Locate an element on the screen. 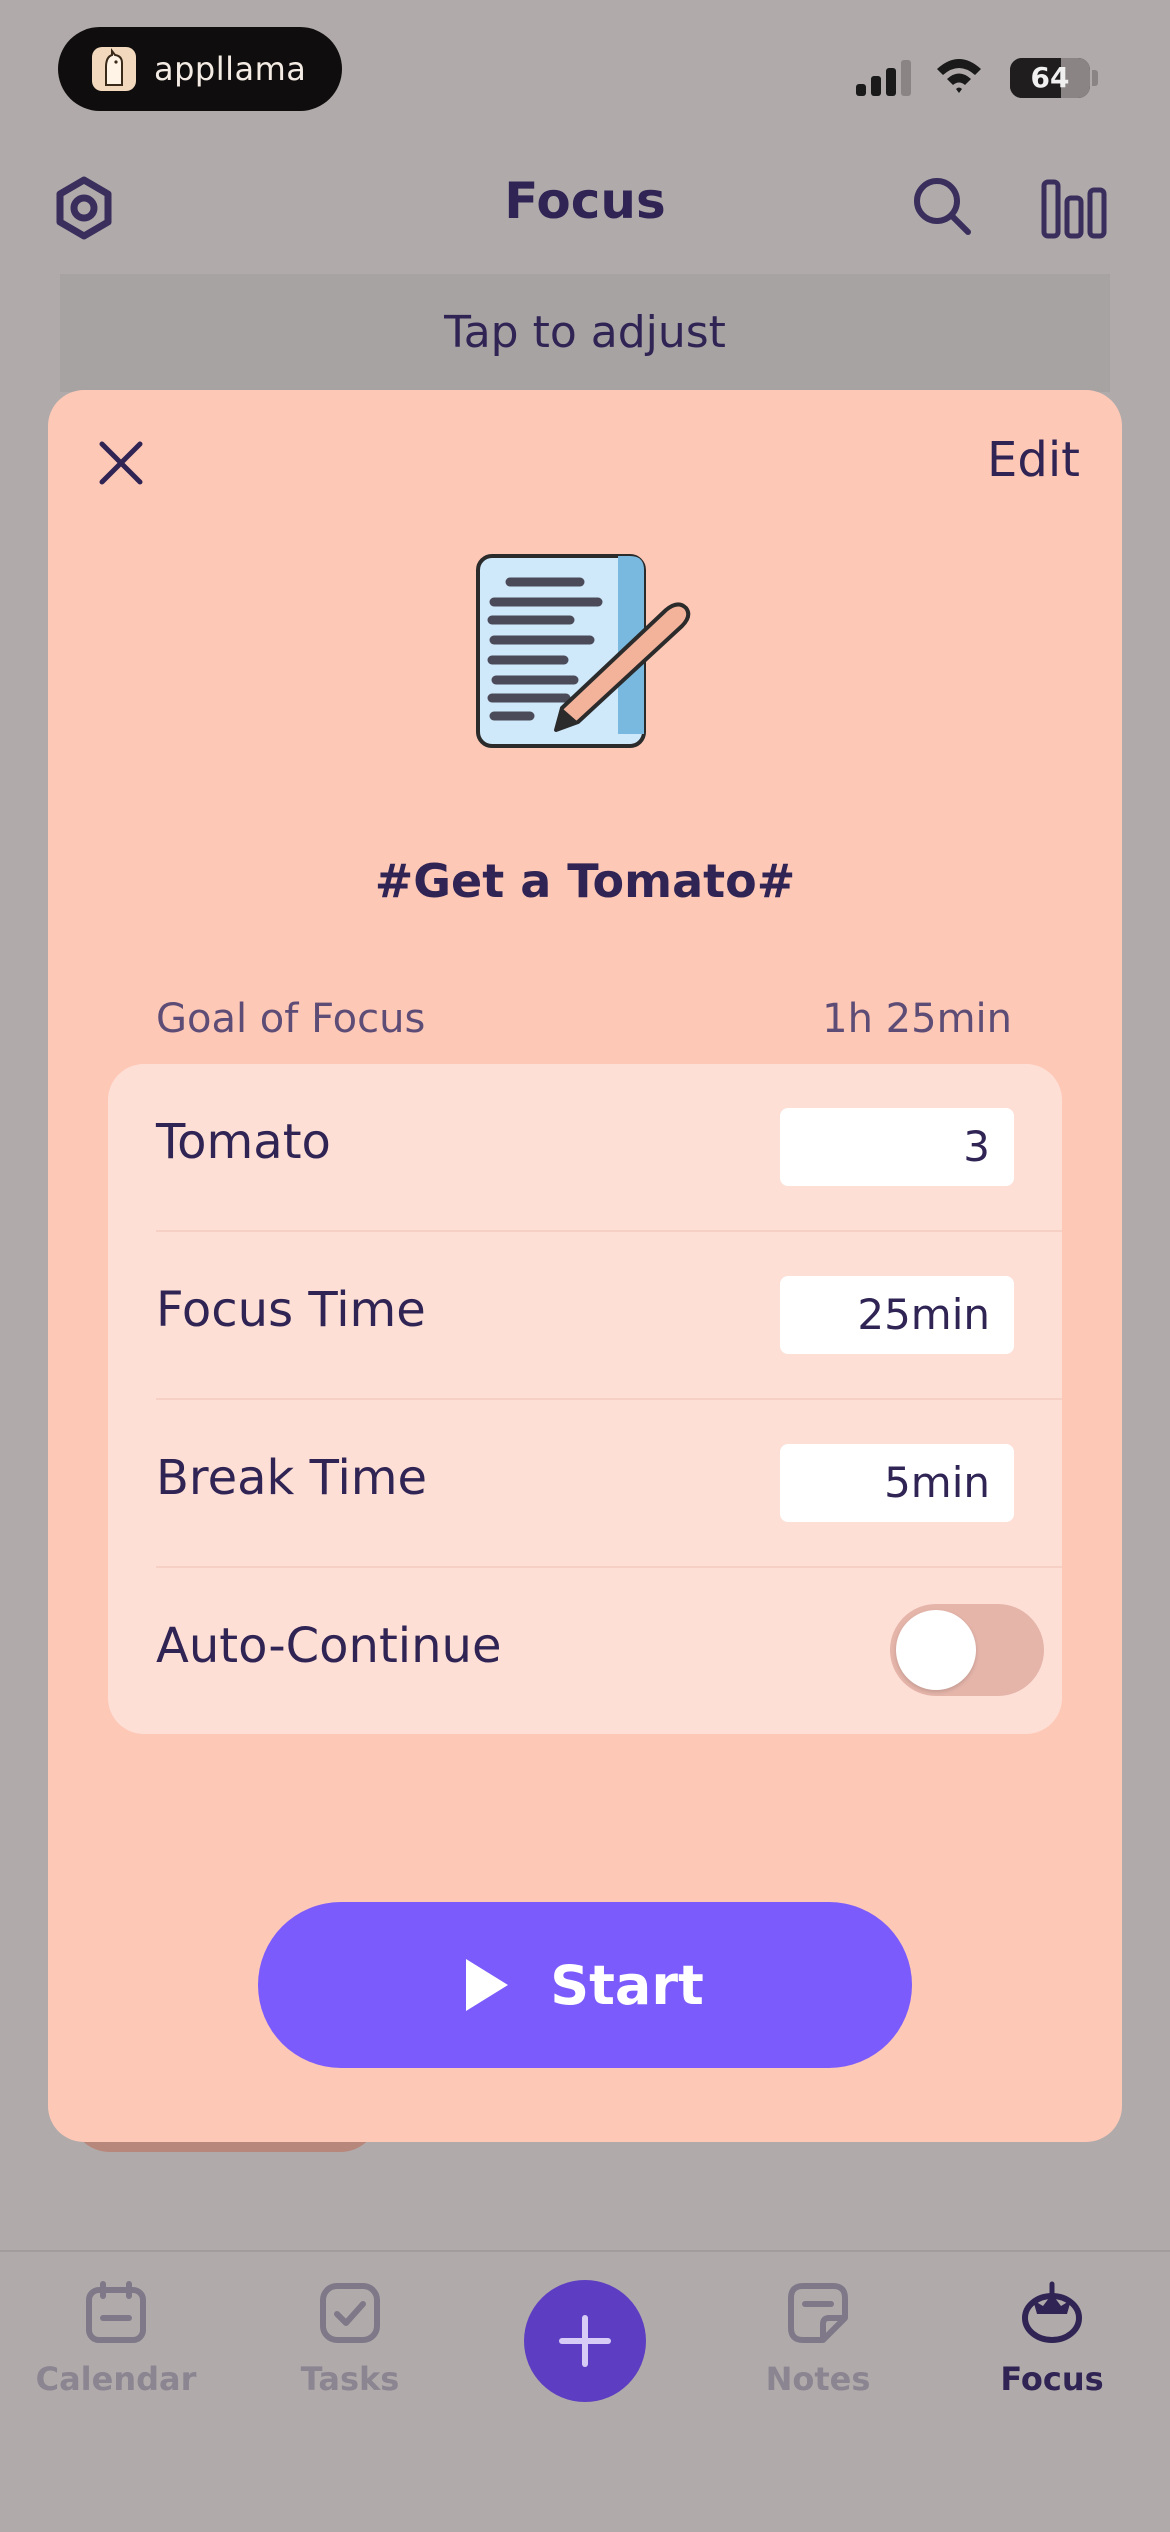  goal-label: Goal of Focus is located at coordinates (291, 1019).